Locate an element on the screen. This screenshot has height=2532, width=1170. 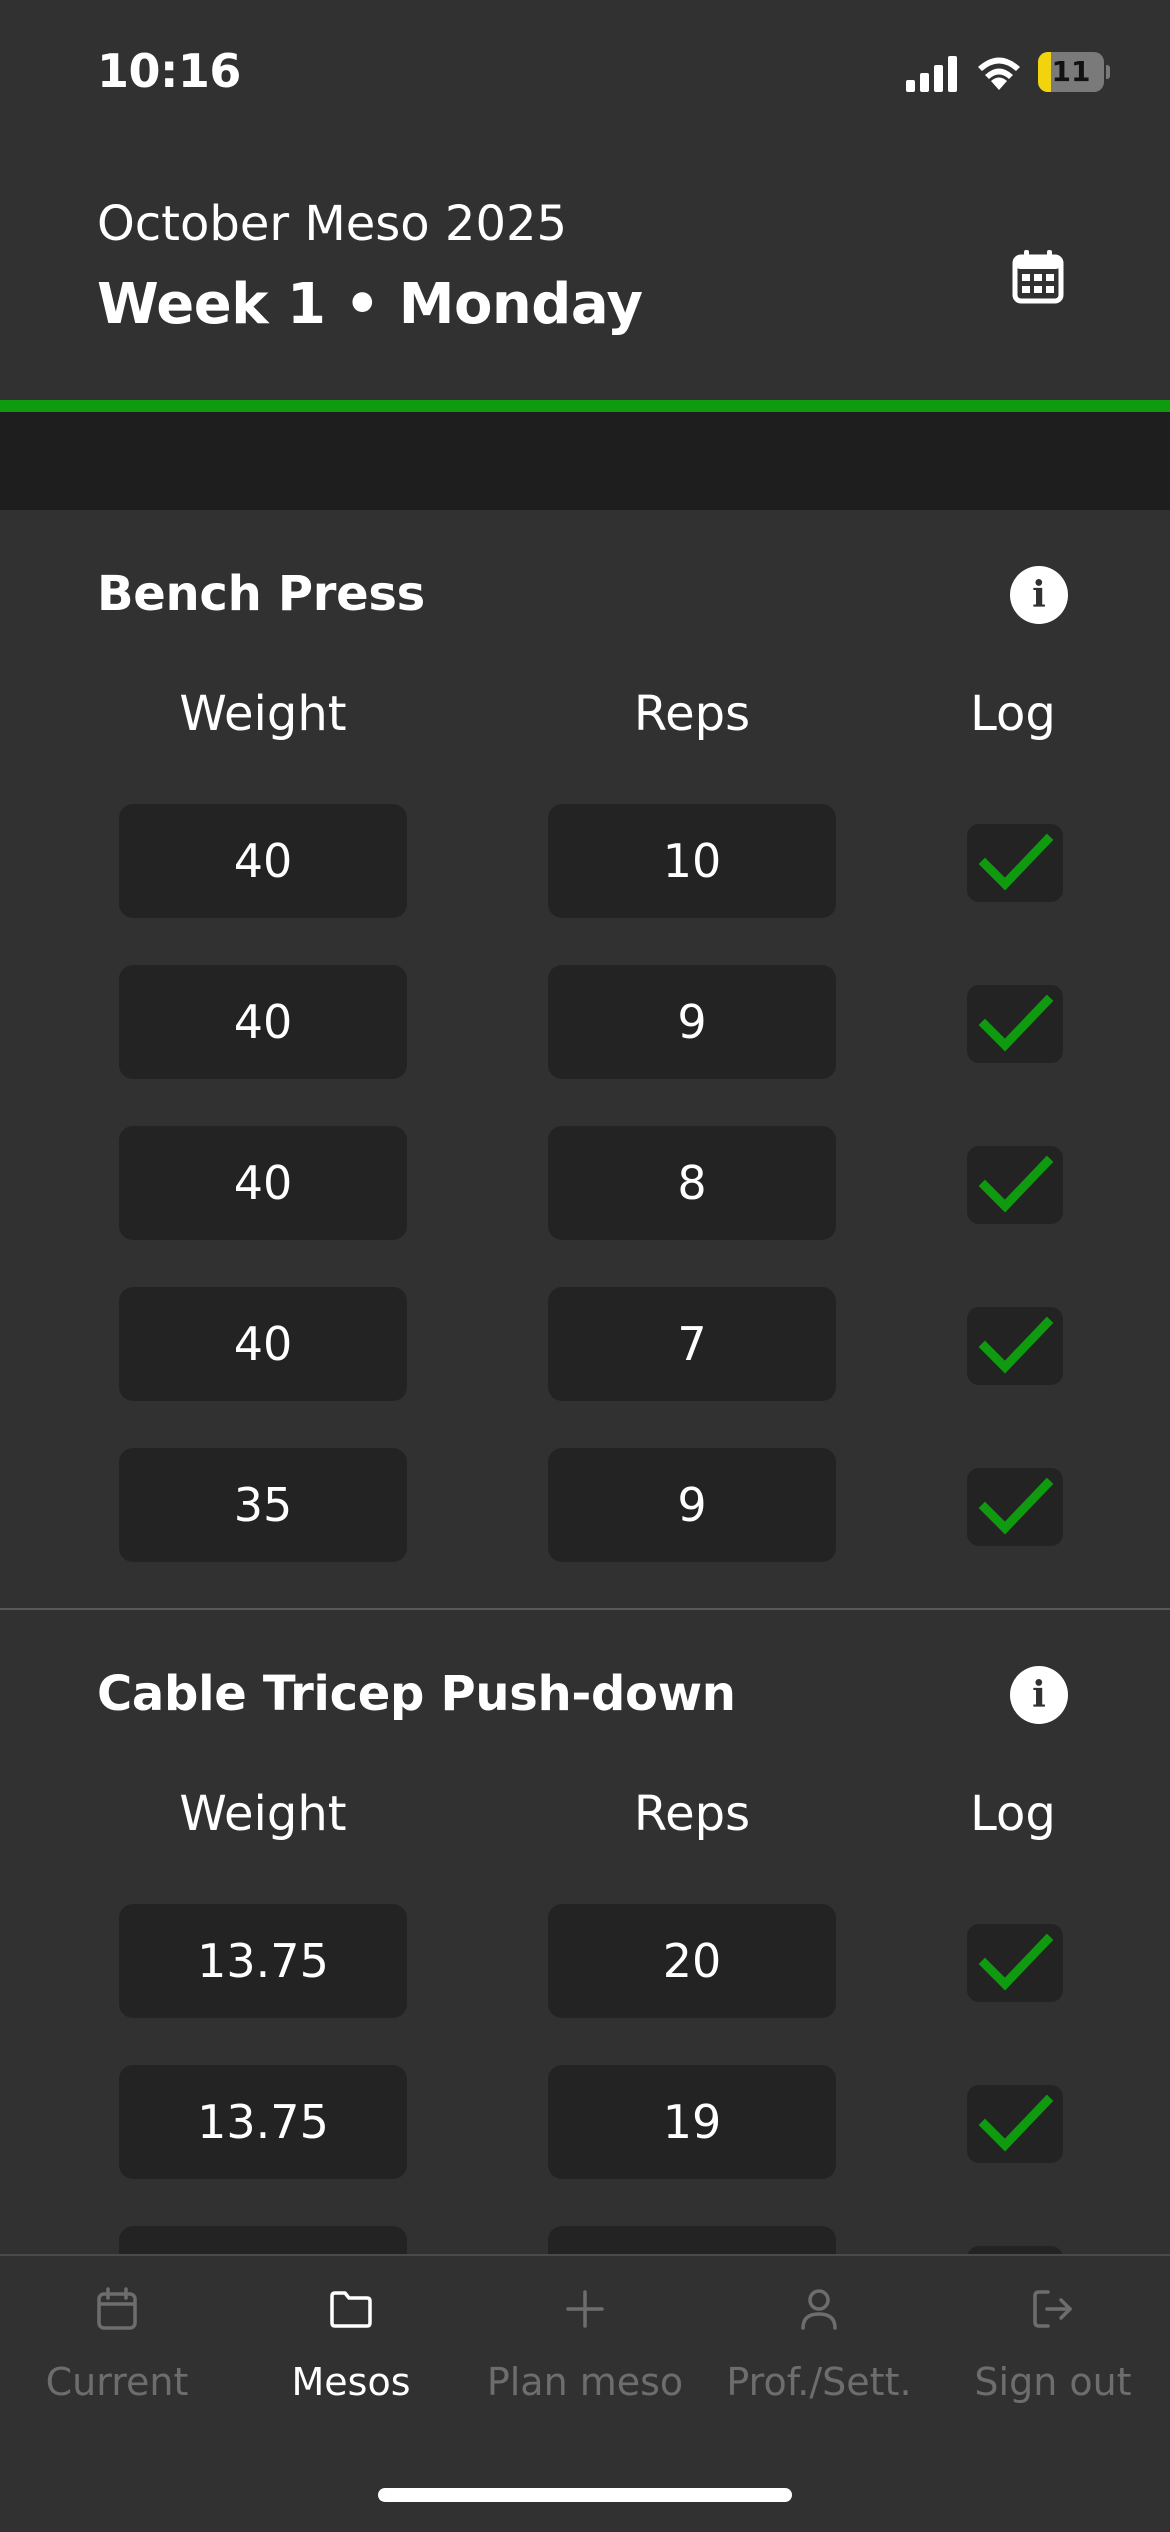
reps-input: 20 is located at coordinates (692, 1961).